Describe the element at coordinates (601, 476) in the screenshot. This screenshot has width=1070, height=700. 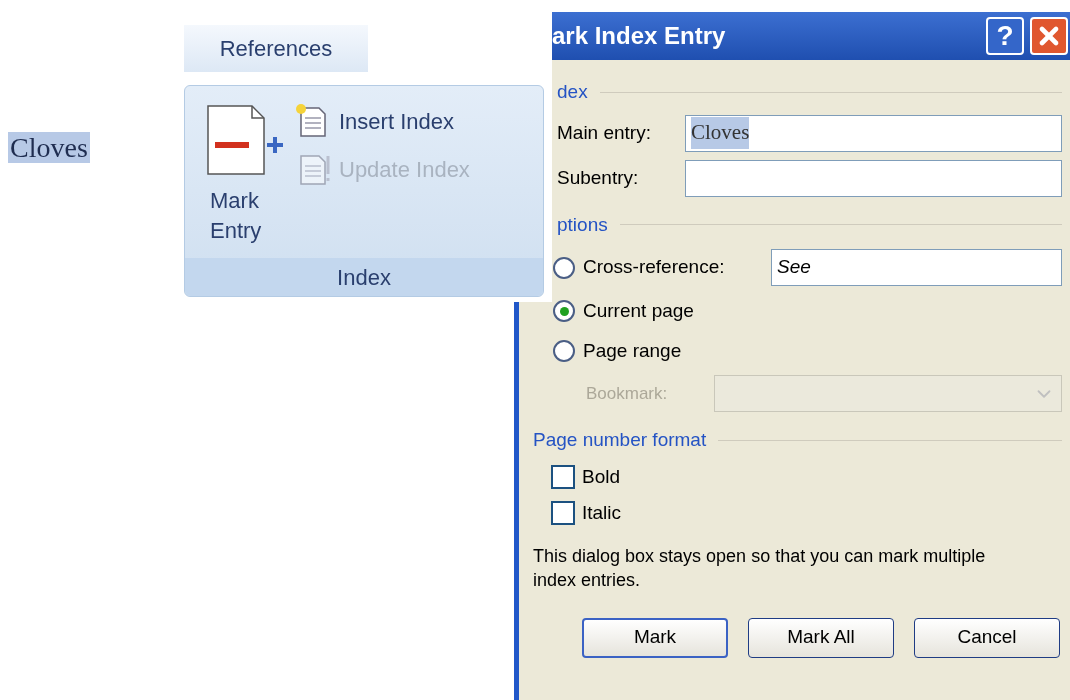
I see `checkbox-label: Bold` at that location.